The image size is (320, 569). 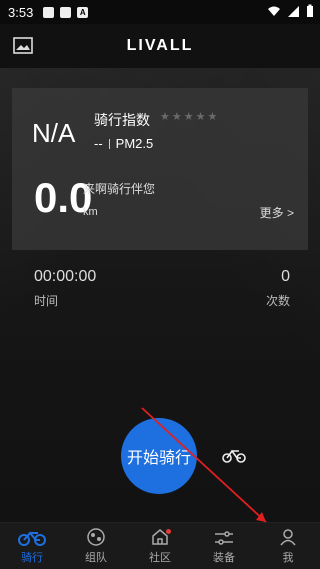 I want to click on tab-label: 组队, so click(x=96, y=558).